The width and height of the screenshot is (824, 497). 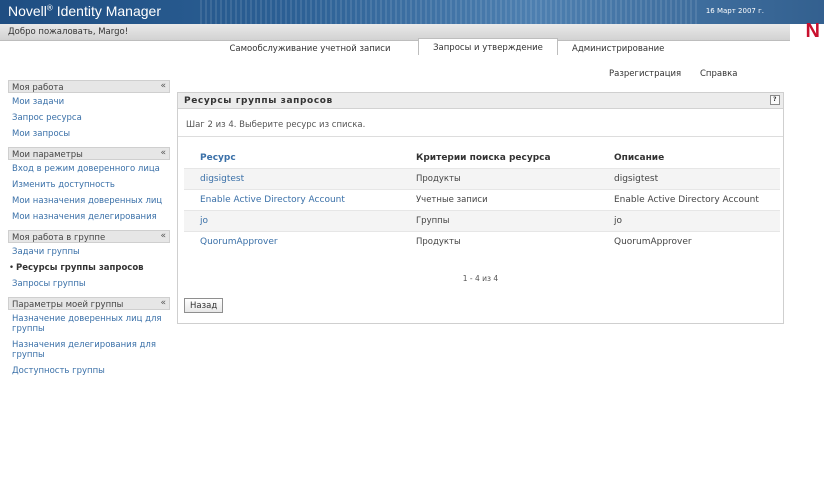 I want to click on tab-requests-approvals: Запросы и утверждение, so click(x=488, y=46).